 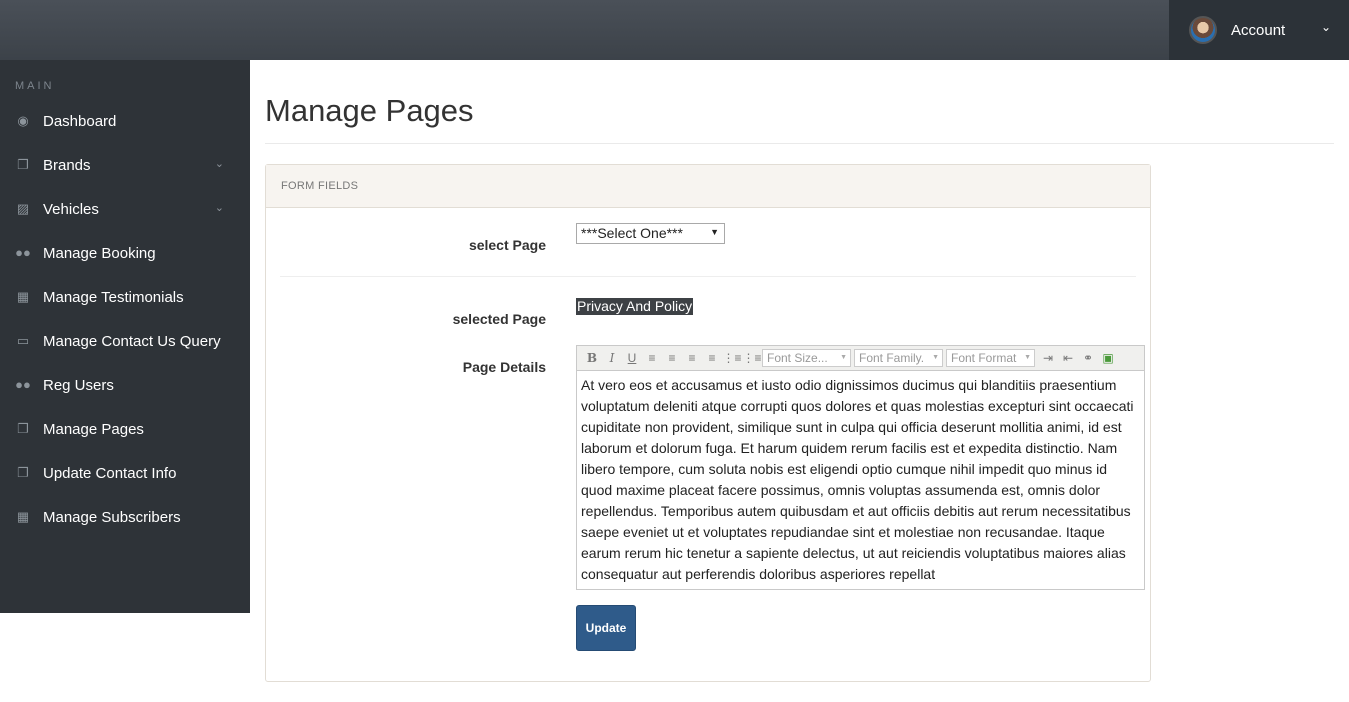 I want to click on update-button: Update, so click(x=606, y=628).